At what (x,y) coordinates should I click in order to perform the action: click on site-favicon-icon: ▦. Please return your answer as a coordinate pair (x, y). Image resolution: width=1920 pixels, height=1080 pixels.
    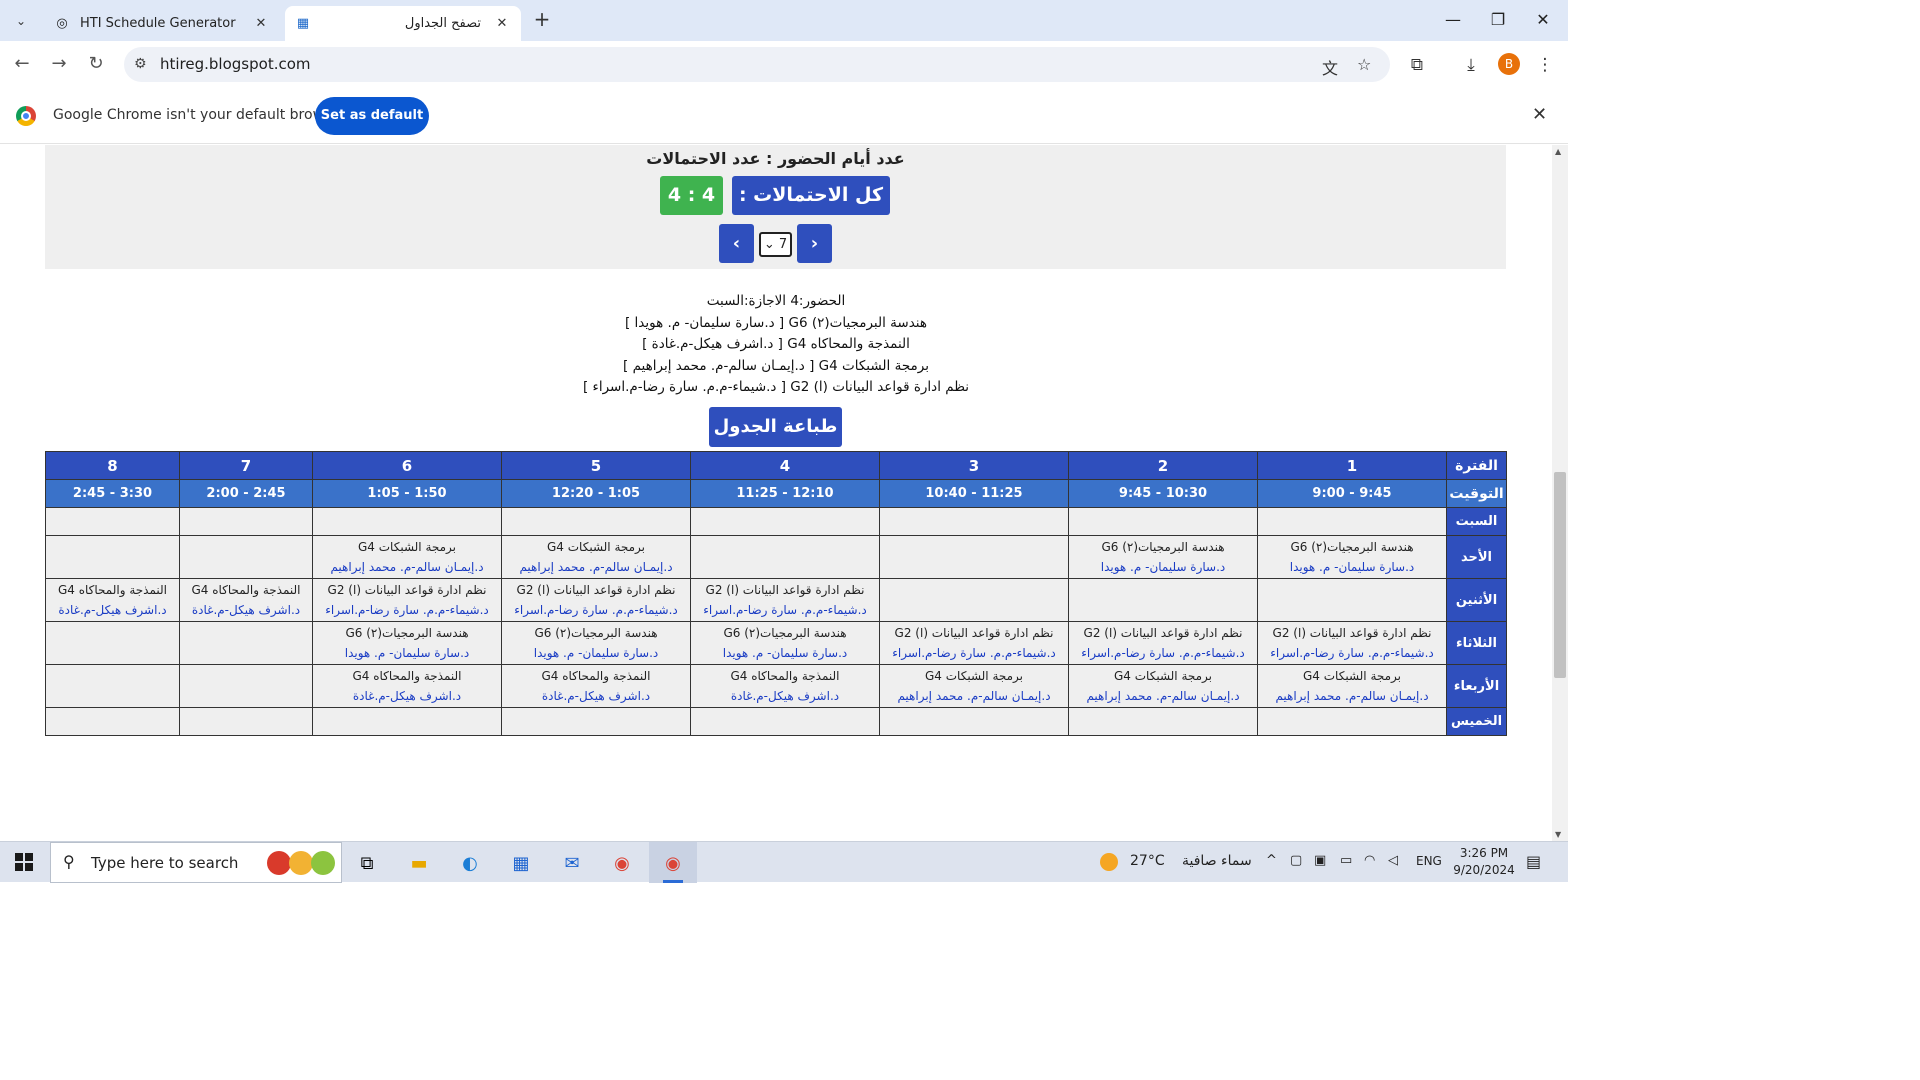
    Looking at the image, I should click on (303, 23).